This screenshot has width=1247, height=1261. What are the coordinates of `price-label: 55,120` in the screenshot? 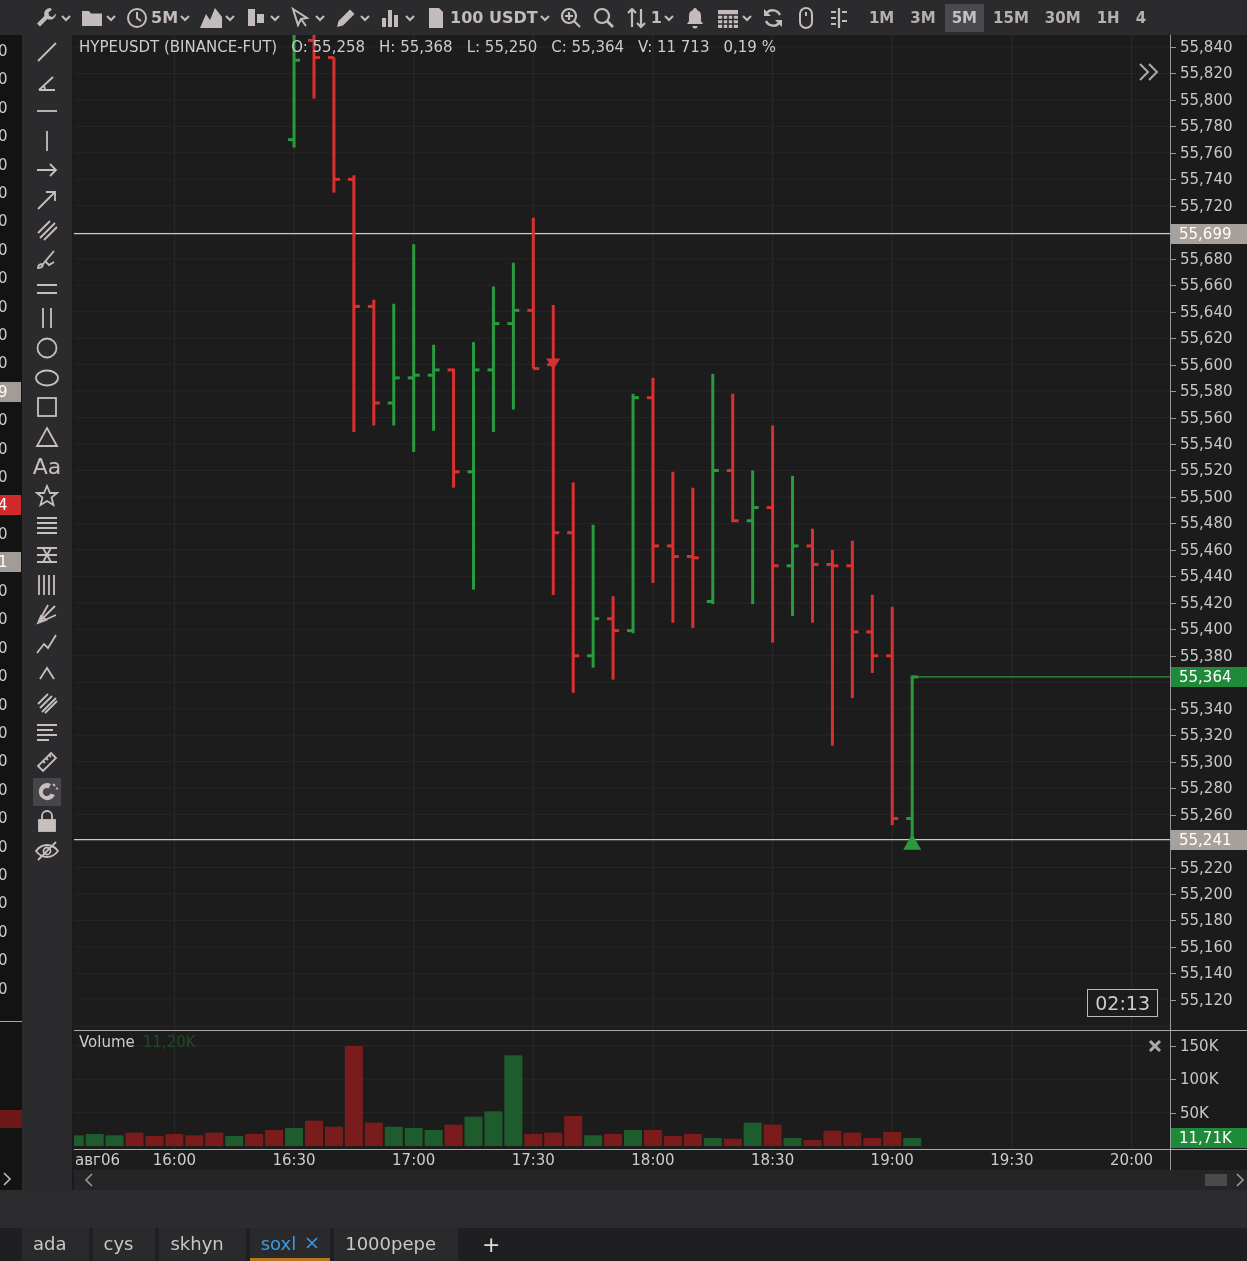 It's located at (1202, 999).